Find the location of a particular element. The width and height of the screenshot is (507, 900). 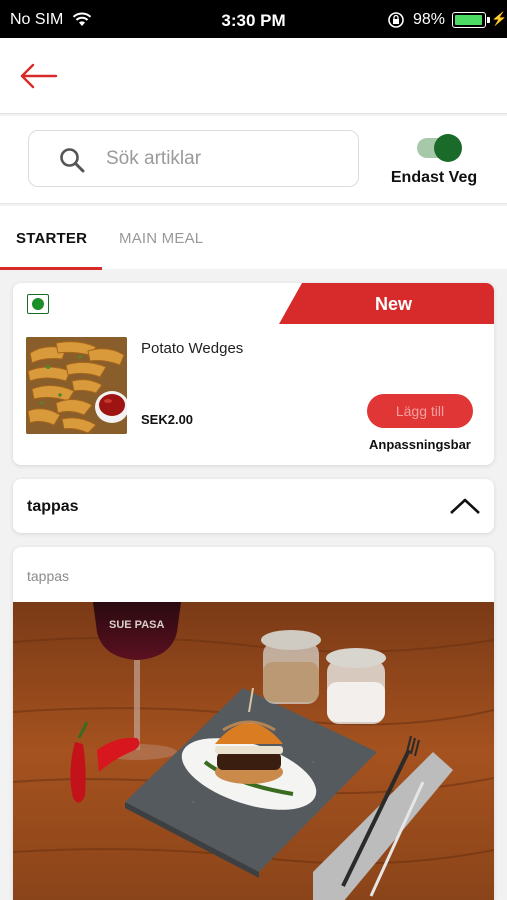

tab-starter: STARTER is located at coordinates (51, 238).